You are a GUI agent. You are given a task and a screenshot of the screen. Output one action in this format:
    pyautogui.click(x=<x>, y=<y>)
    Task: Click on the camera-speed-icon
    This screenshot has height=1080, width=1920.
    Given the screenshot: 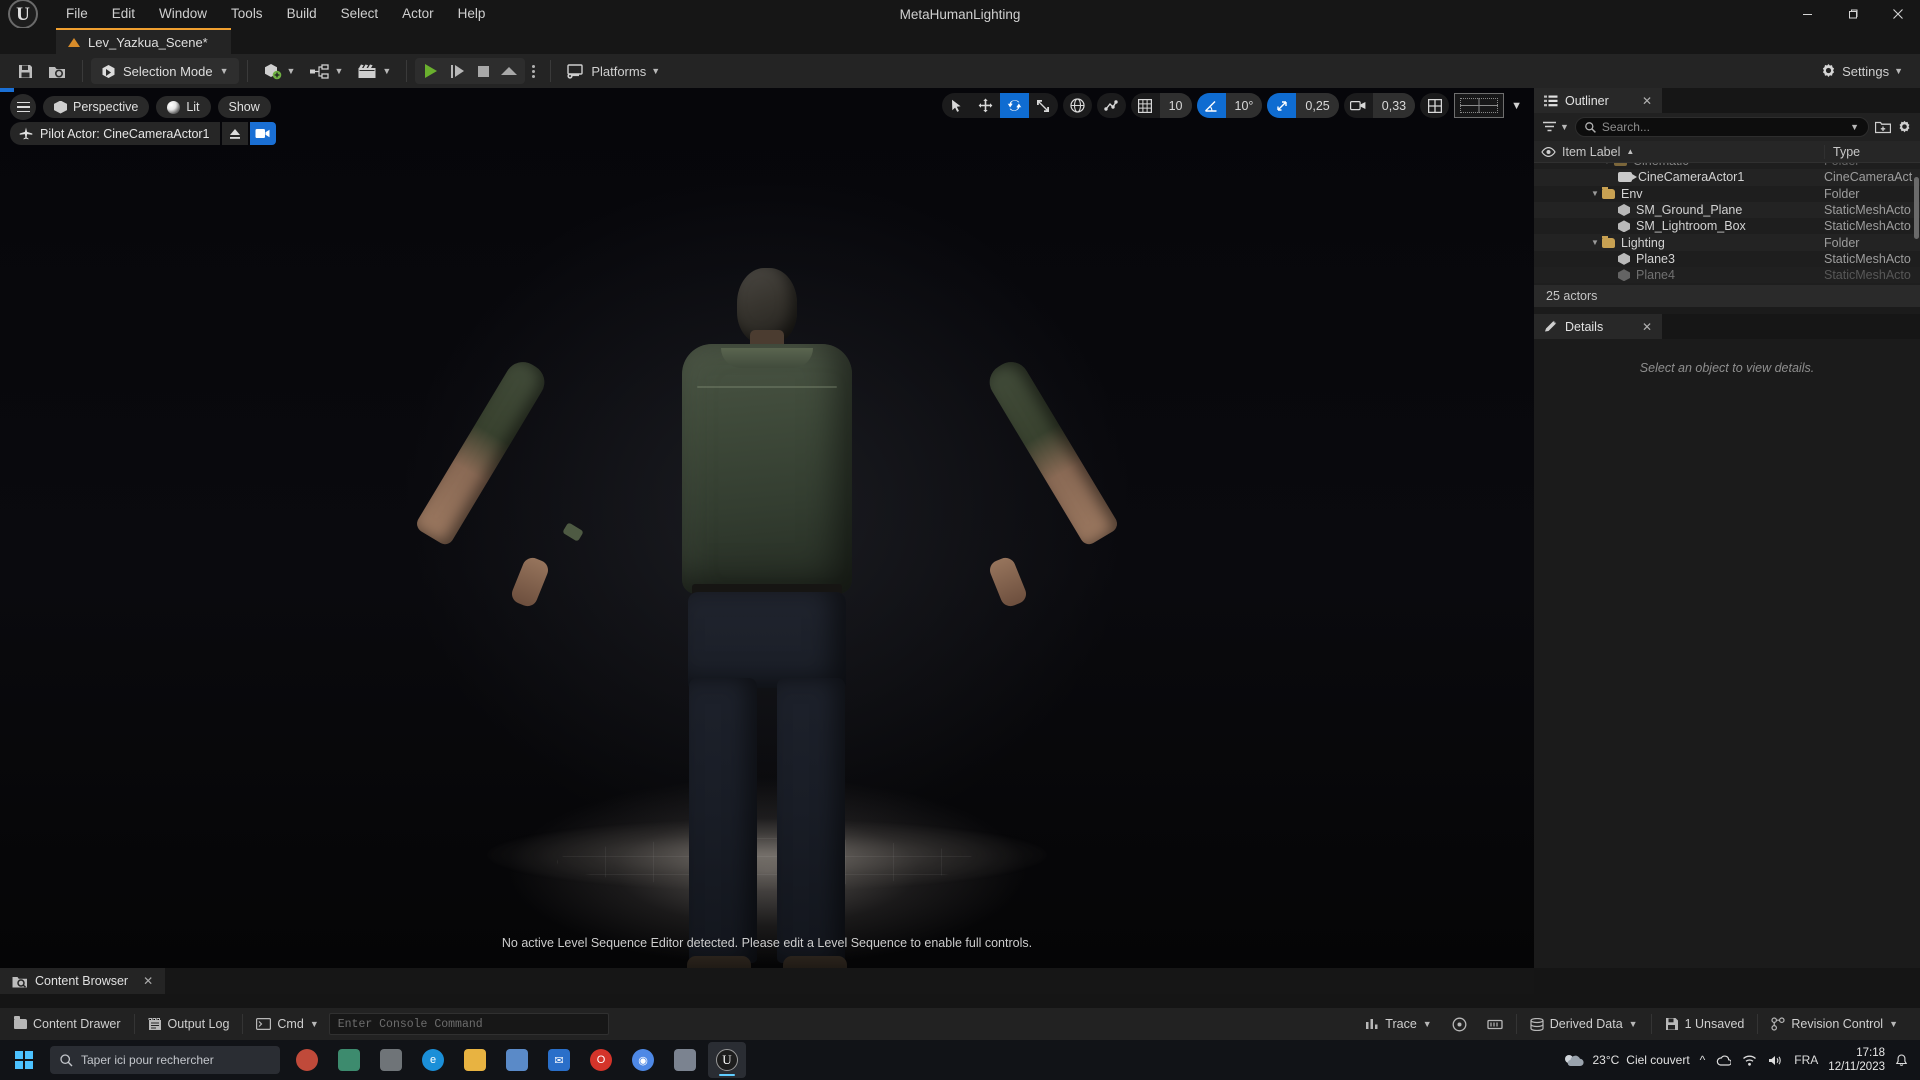 What is the action you would take?
    pyautogui.click(x=1358, y=105)
    